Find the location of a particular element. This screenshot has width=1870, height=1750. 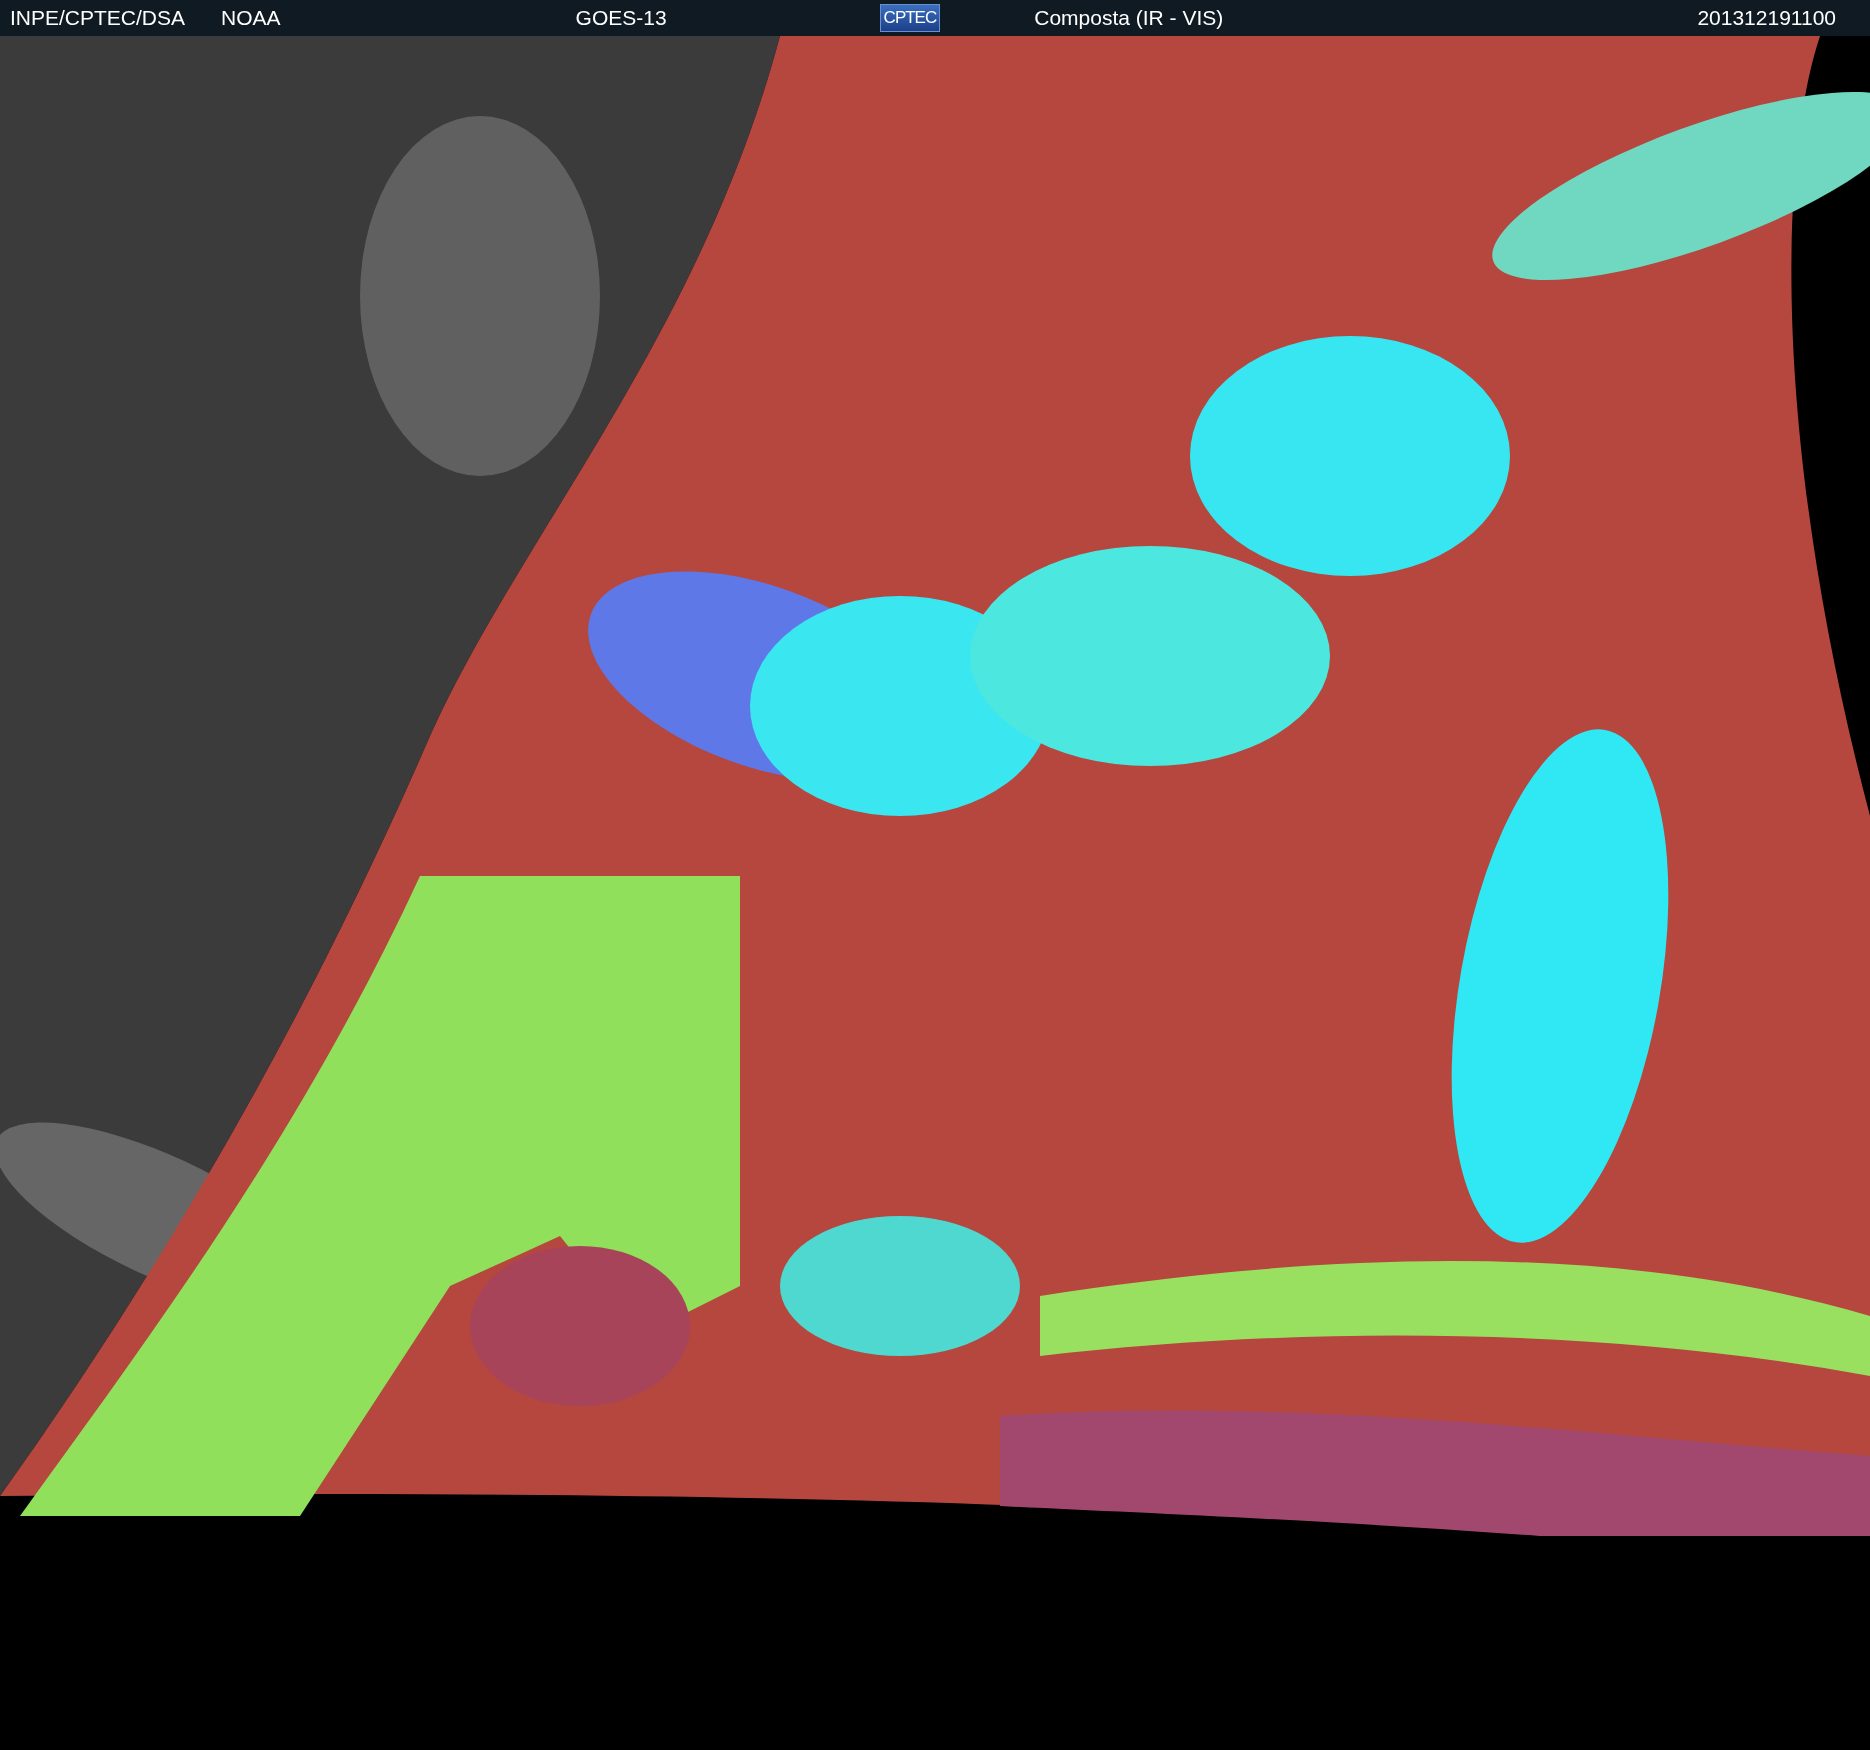

timestamp-label: 201312191100 is located at coordinates (1766, 18).